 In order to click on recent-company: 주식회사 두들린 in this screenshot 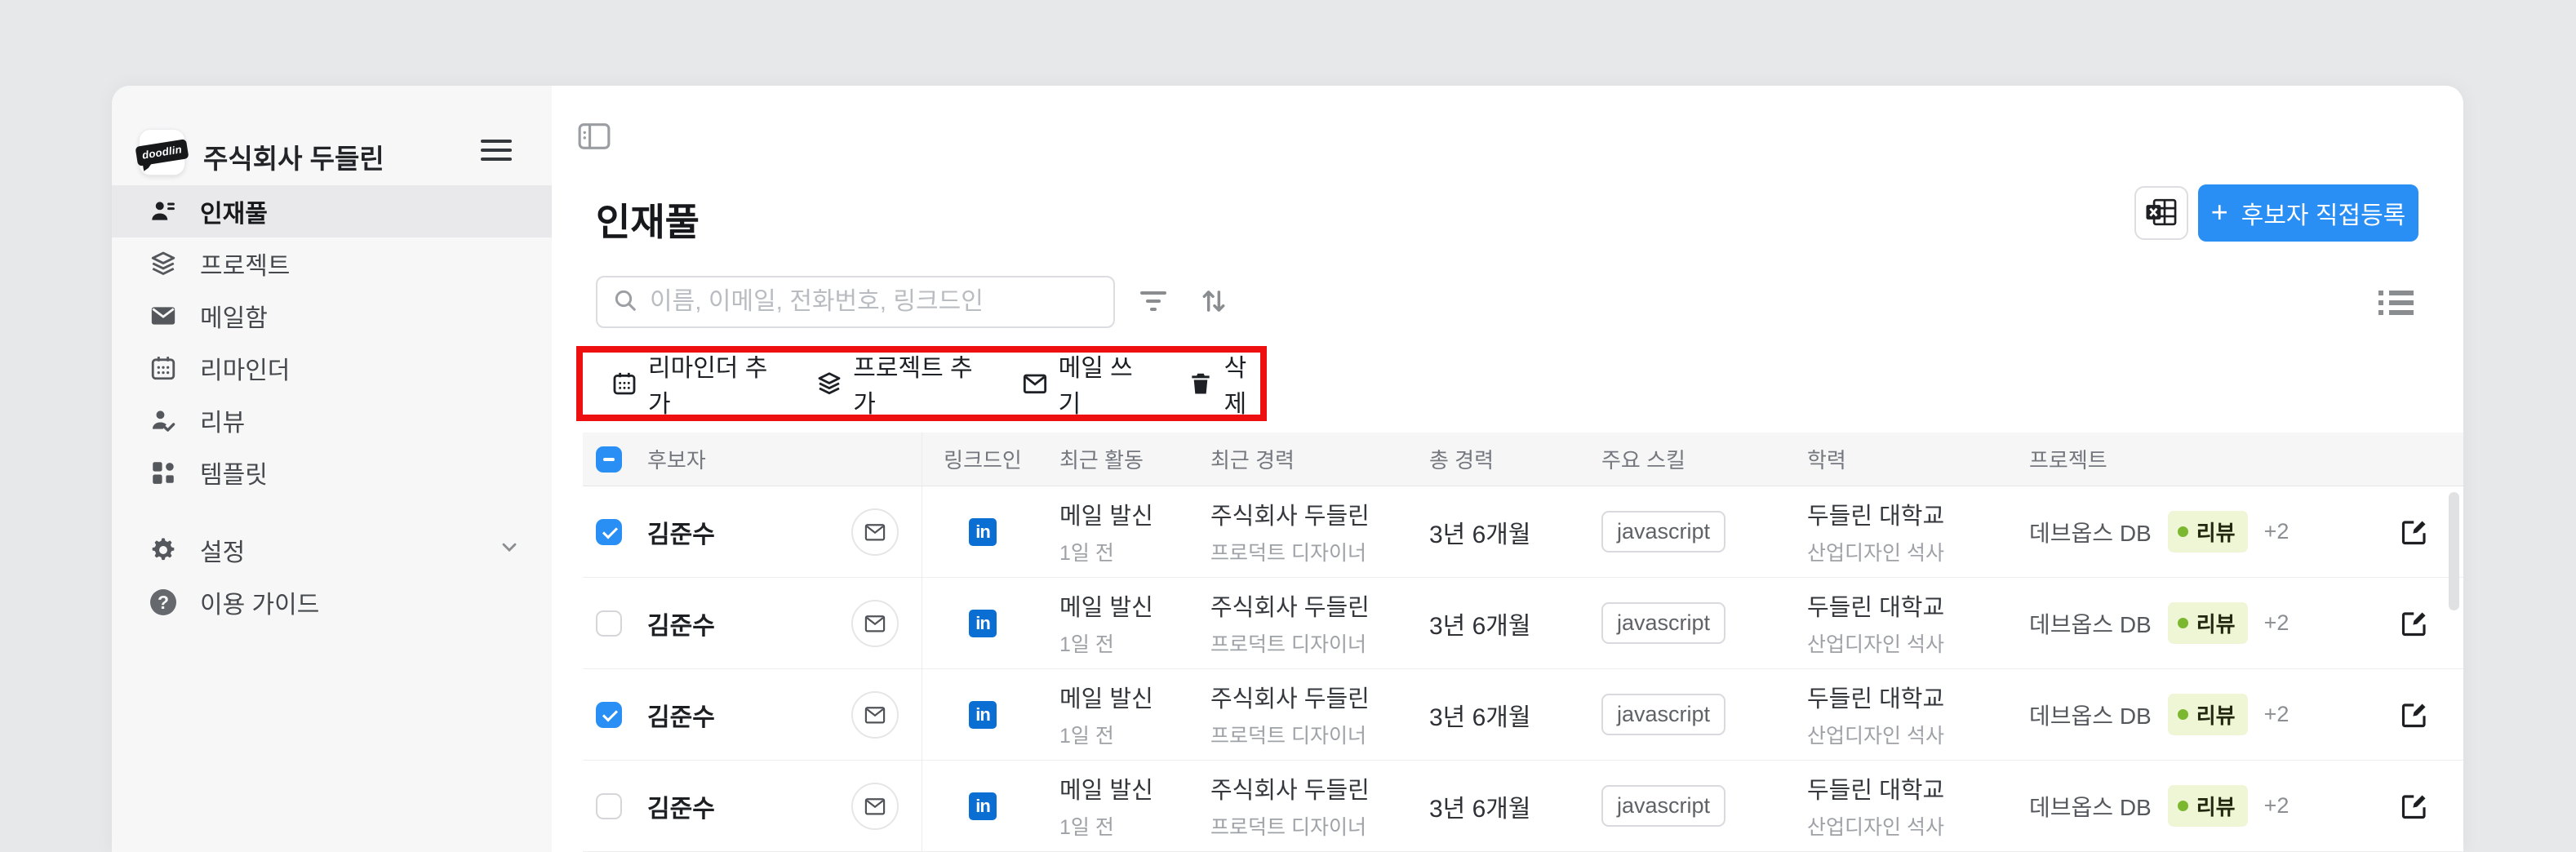, I will do `click(1290, 791)`.